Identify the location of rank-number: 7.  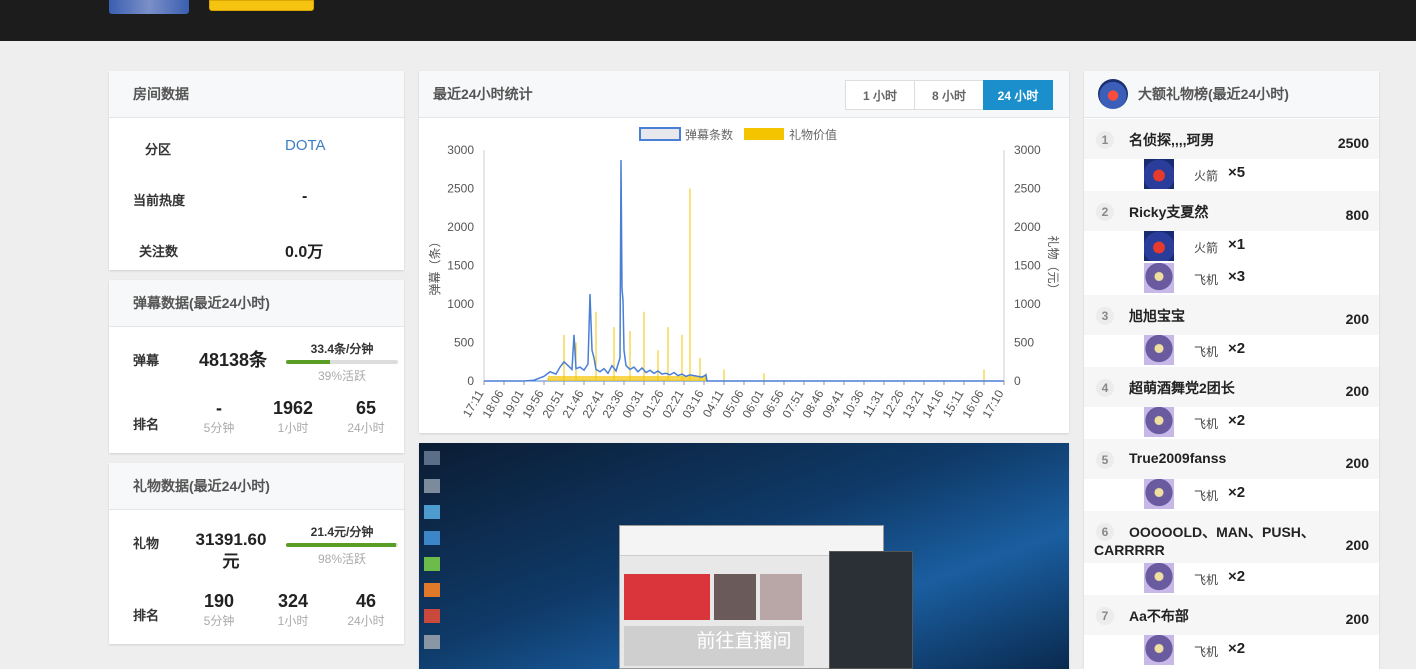
(1105, 616).